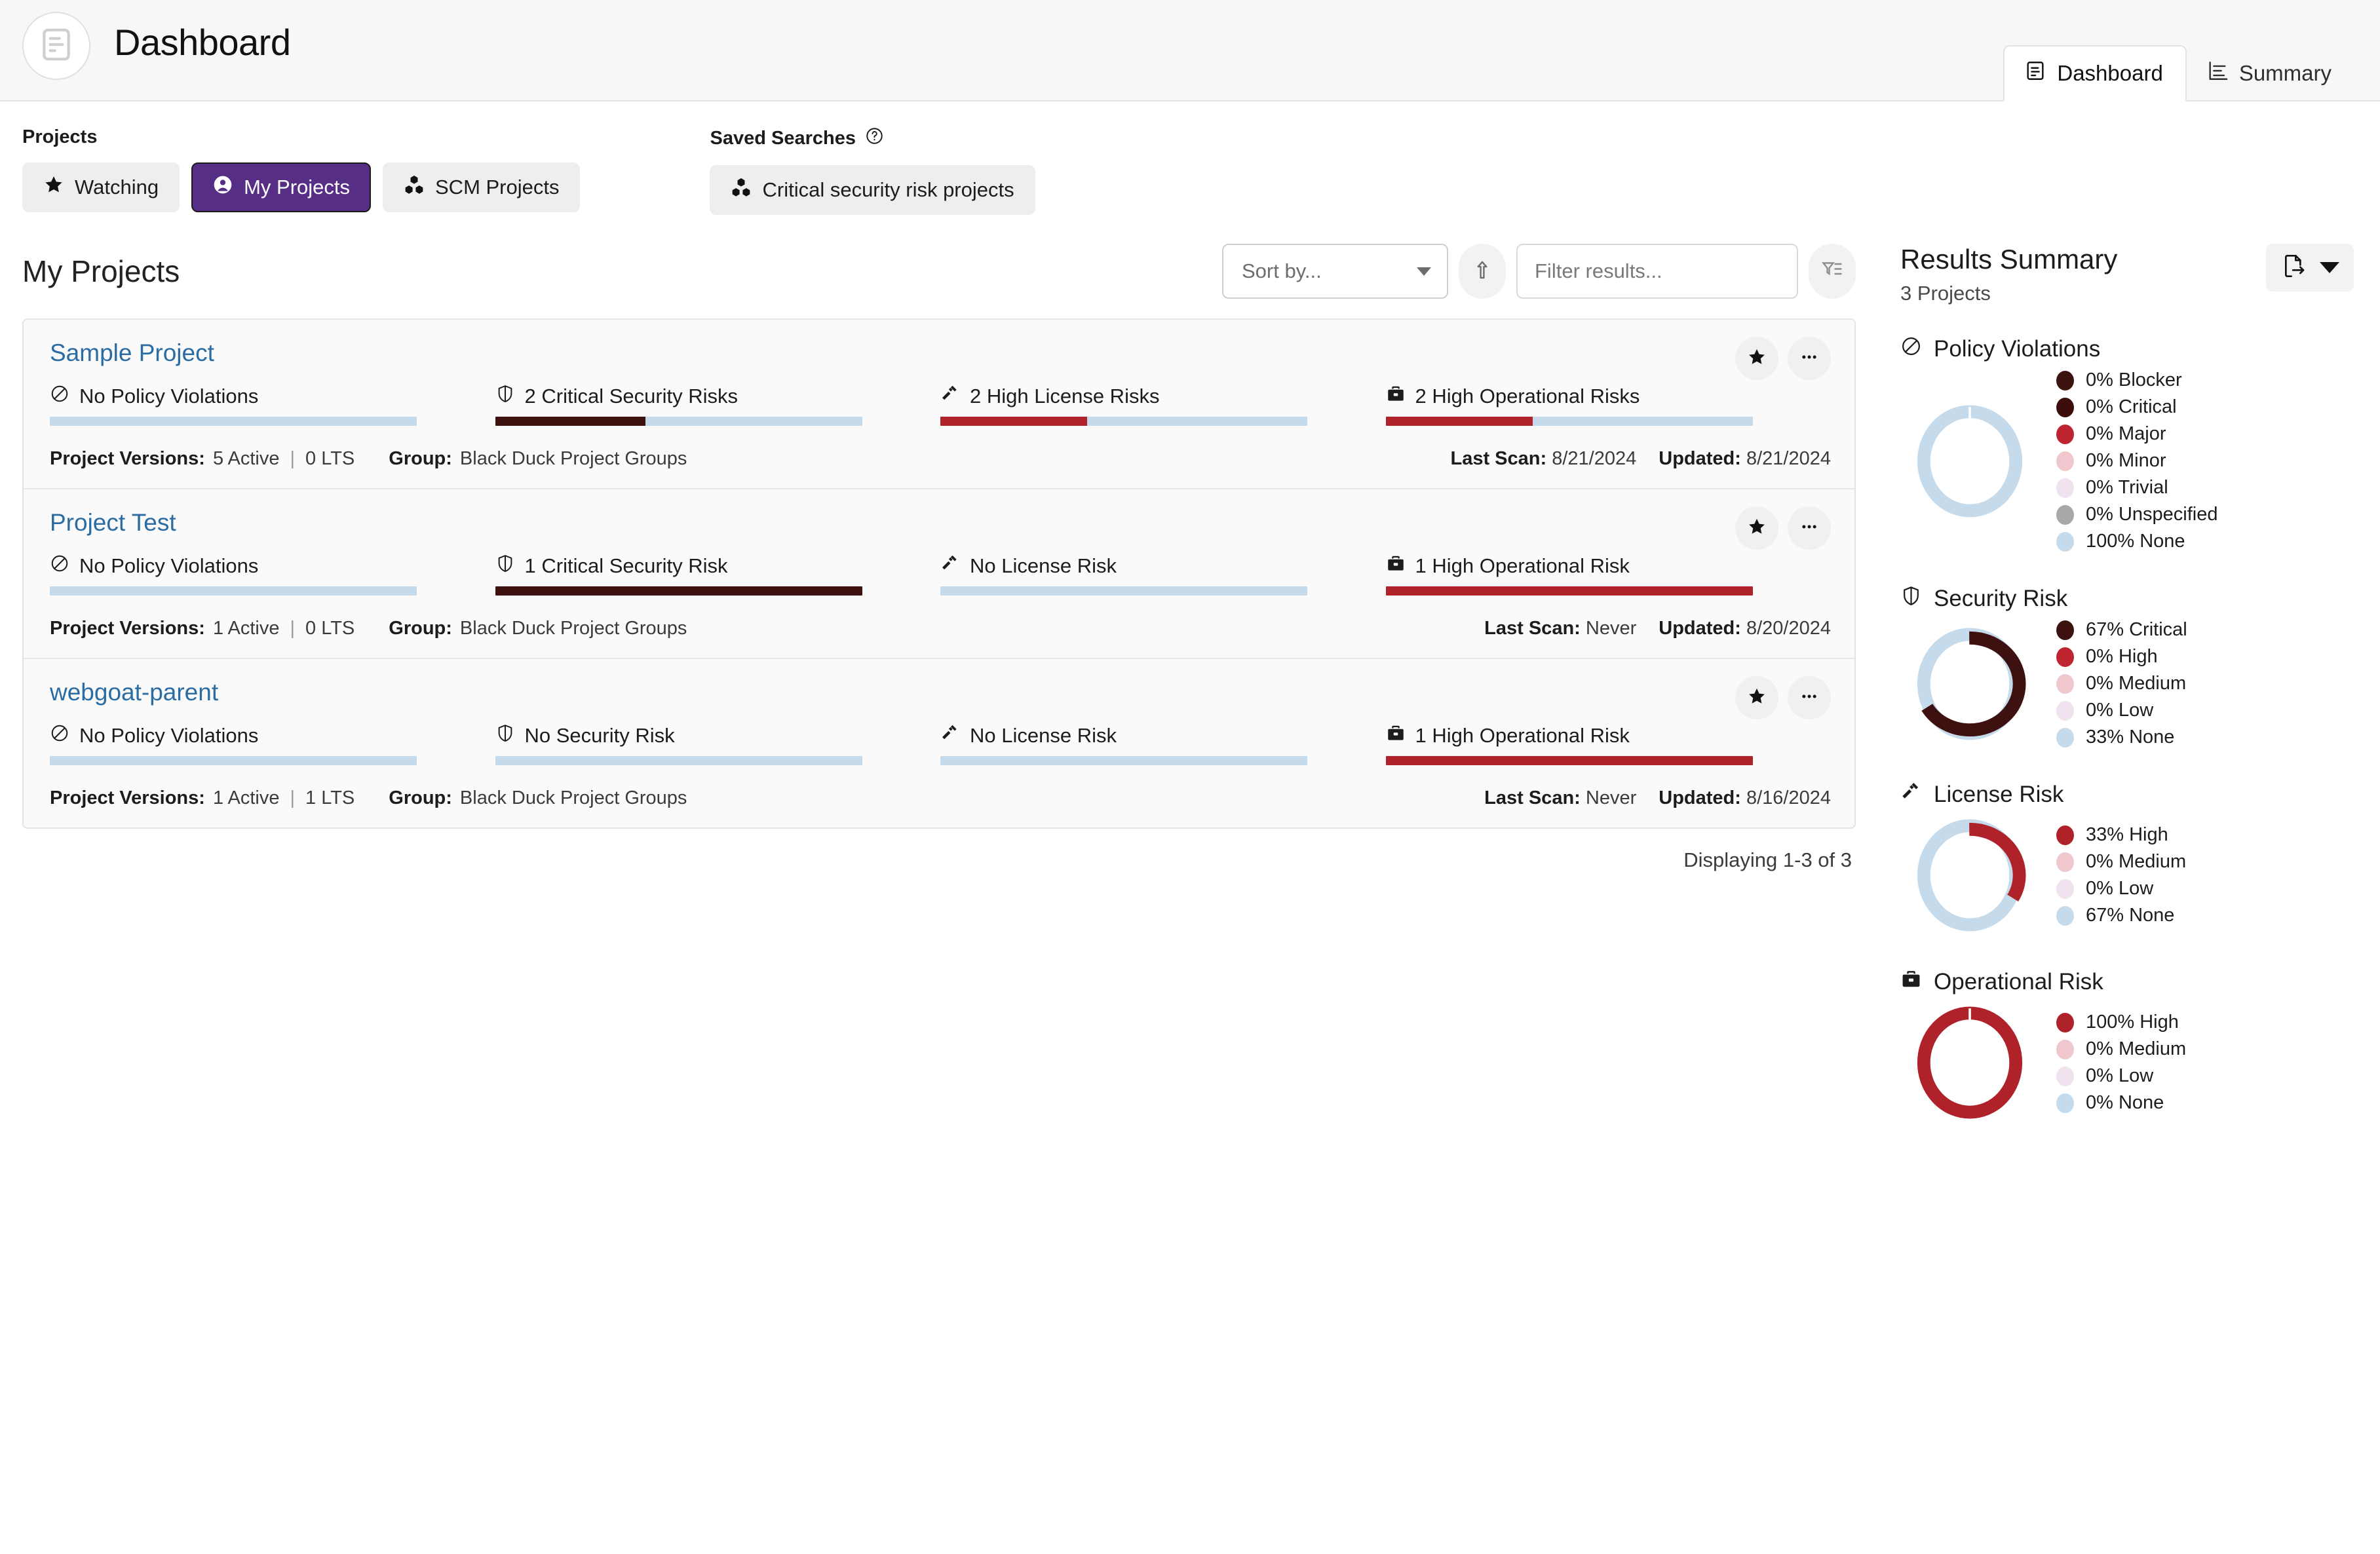  I want to click on tab-dashboard-label: Dashboard, so click(2110, 73).